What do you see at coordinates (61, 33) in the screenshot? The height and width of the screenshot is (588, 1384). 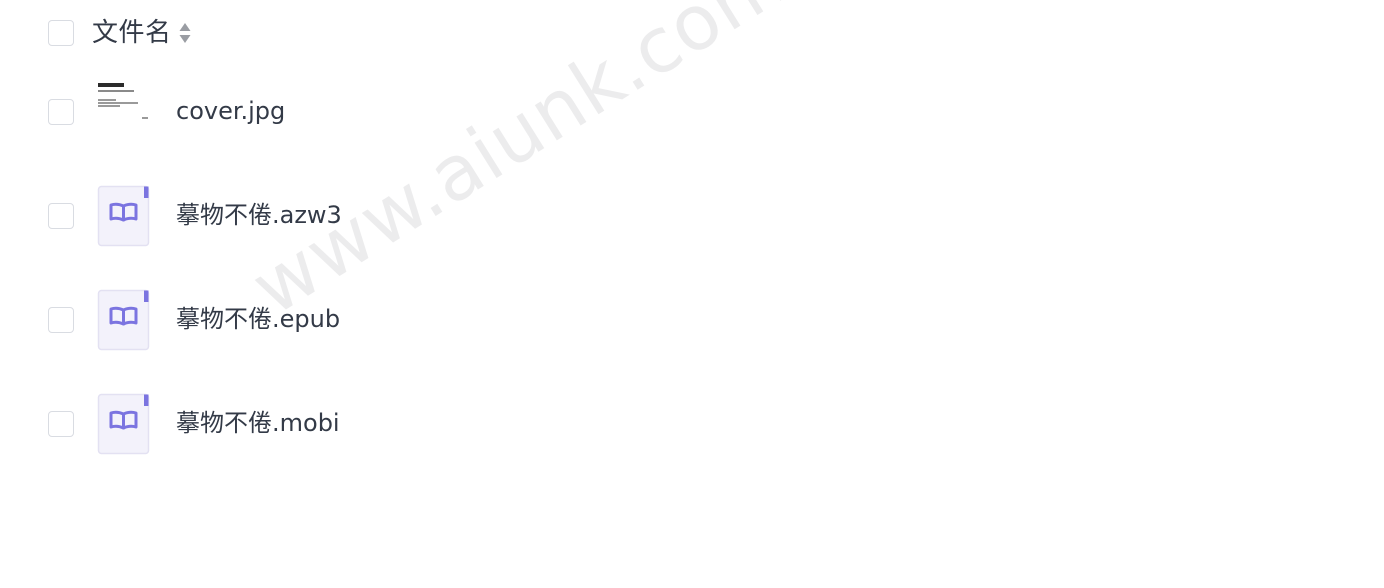 I see `select-all-checkbox` at bounding box center [61, 33].